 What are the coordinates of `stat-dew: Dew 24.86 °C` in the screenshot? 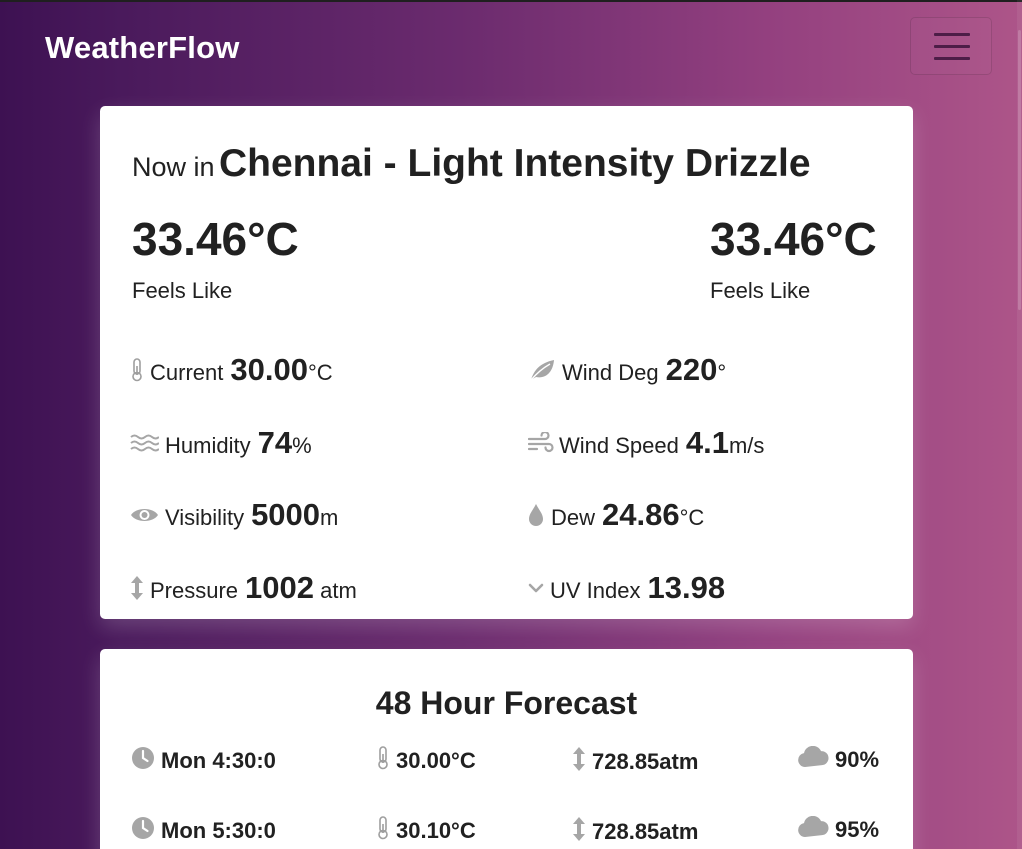 It's located at (616, 515).